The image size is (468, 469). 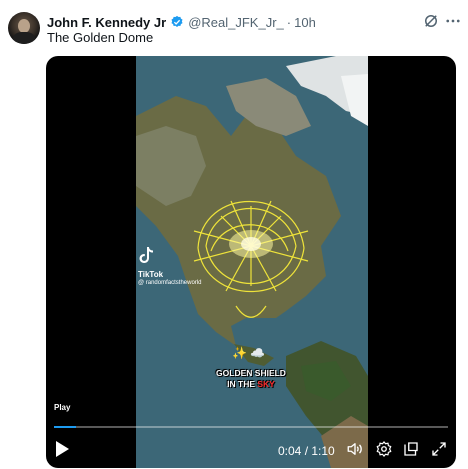 I want to click on progress-bar, so click(x=251, y=427).